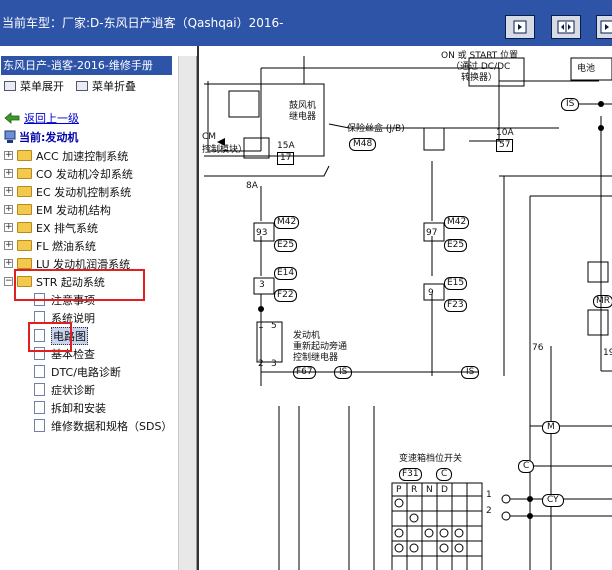 Image resolution: width=612 pixels, height=570 pixels. I want to click on connector-m42-2: M42, so click(457, 222).